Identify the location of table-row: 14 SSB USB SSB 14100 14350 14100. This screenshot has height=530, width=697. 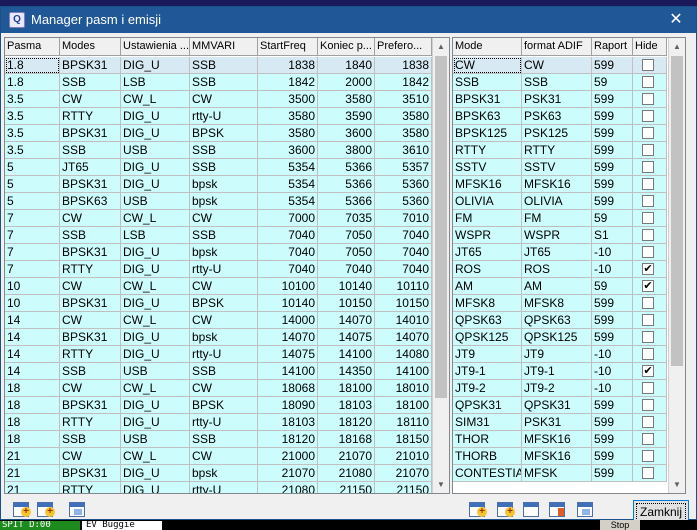
(218, 371).